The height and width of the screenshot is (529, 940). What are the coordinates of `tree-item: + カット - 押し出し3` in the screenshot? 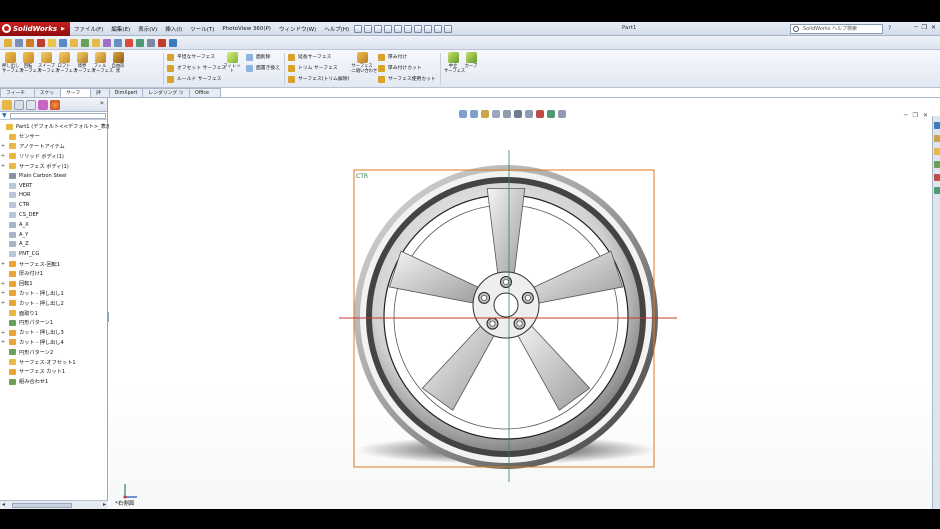 It's located at (32, 333).